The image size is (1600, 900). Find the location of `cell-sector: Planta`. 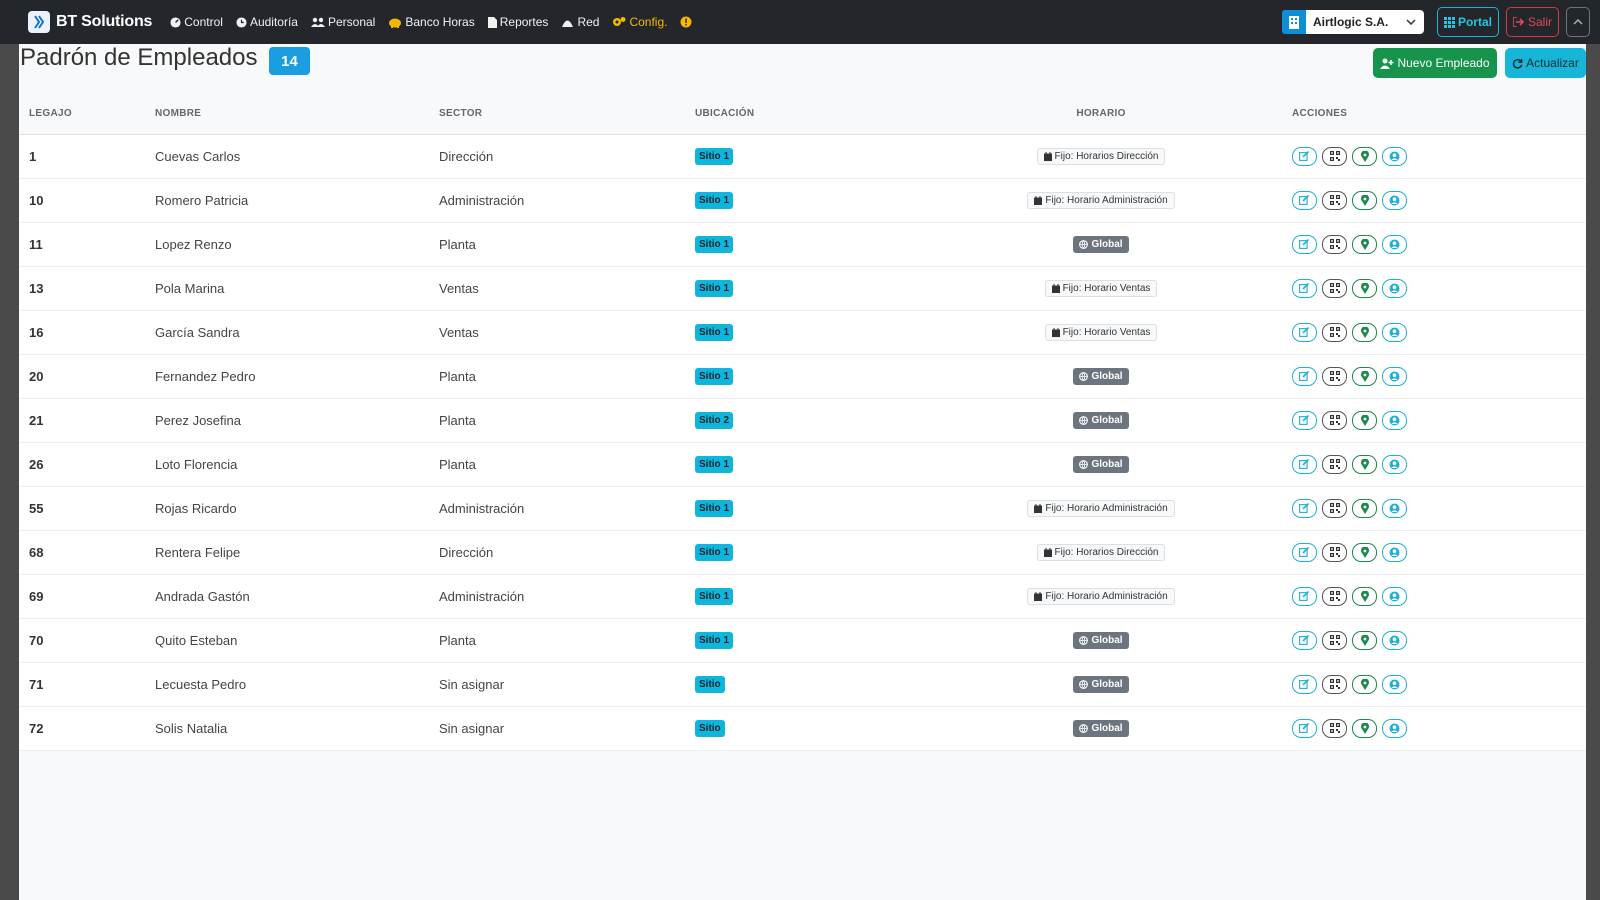

cell-sector: Planta is located at coordinates (567, 464).